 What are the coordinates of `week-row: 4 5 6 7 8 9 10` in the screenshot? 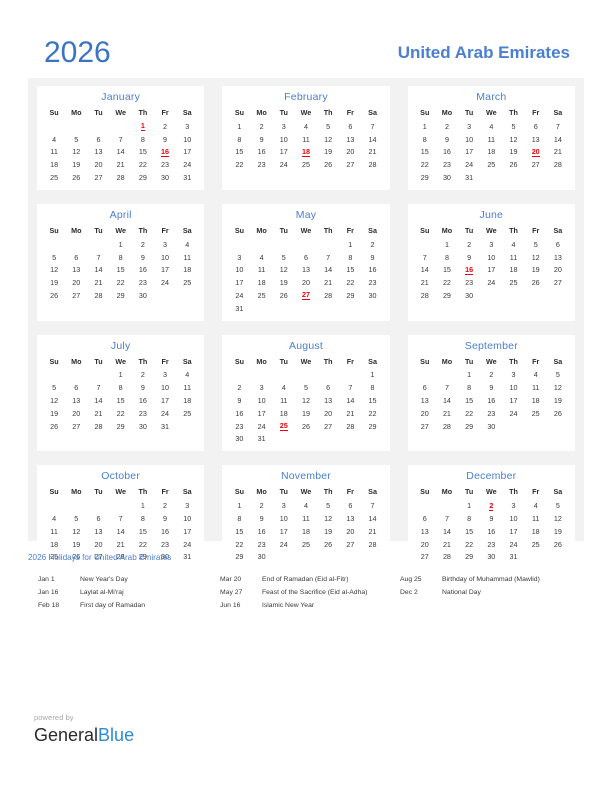 It's located at (120, 518).